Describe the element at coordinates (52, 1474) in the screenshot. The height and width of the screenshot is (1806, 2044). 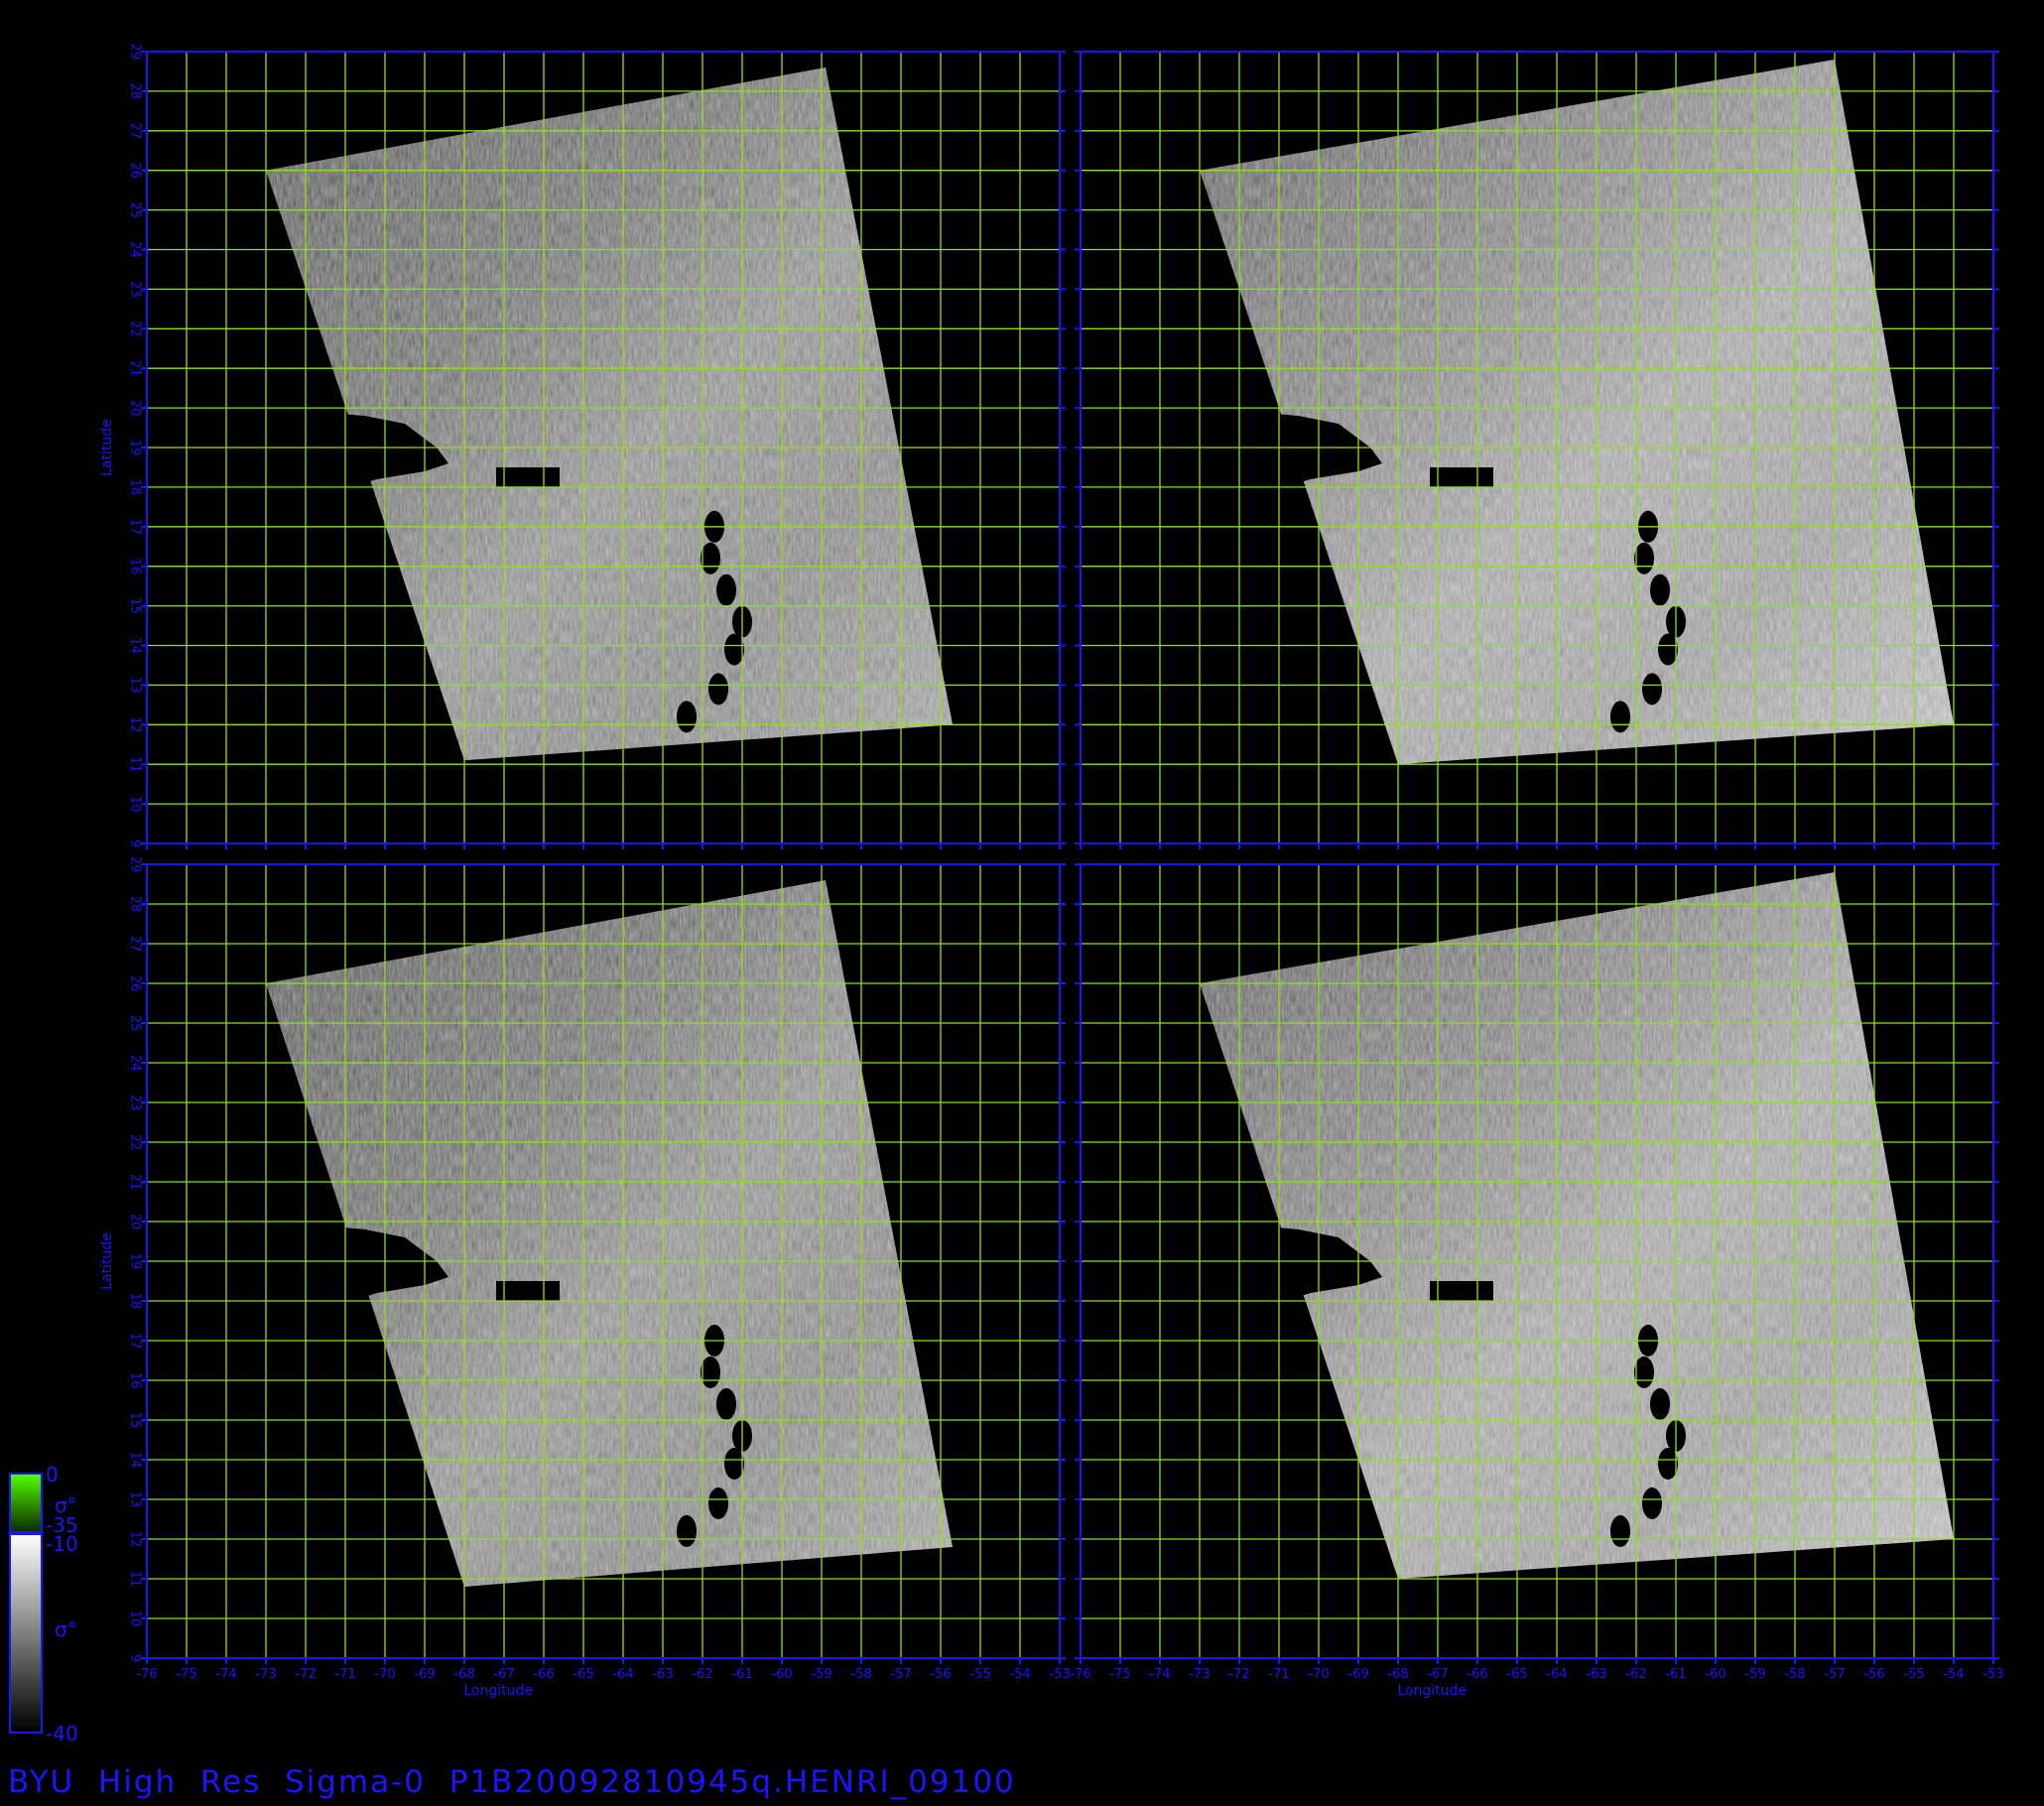
I see `colorbar-land-max-label: 0` at that location.